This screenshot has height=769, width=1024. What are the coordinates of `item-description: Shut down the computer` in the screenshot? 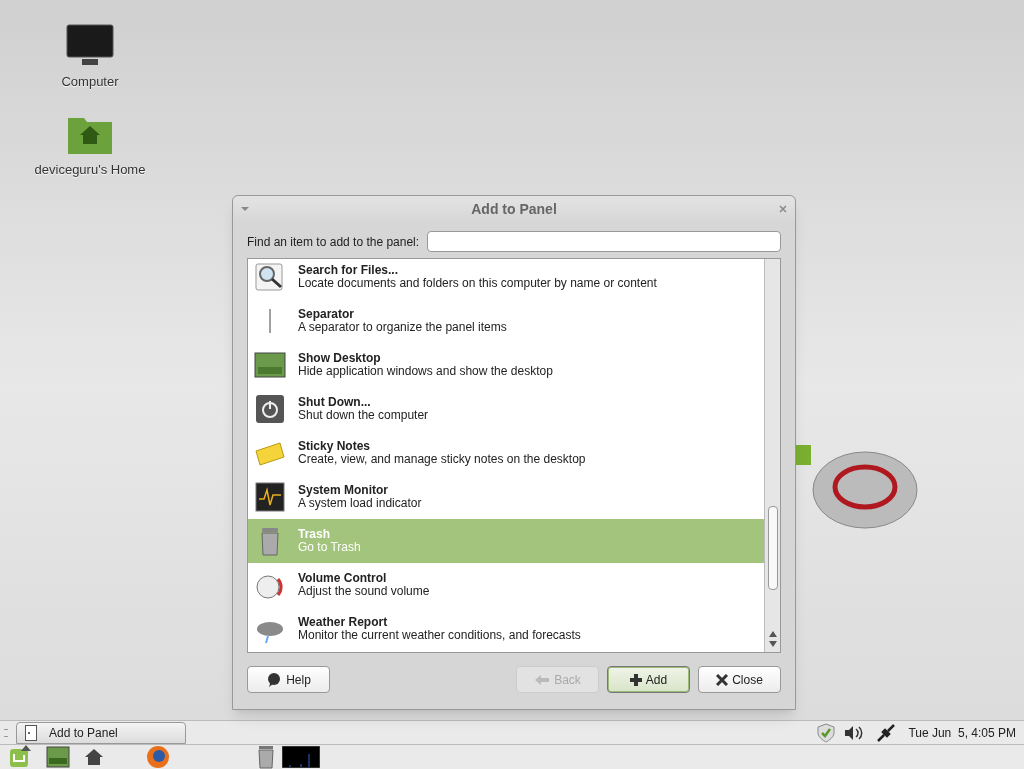 It's located at (363, 415).